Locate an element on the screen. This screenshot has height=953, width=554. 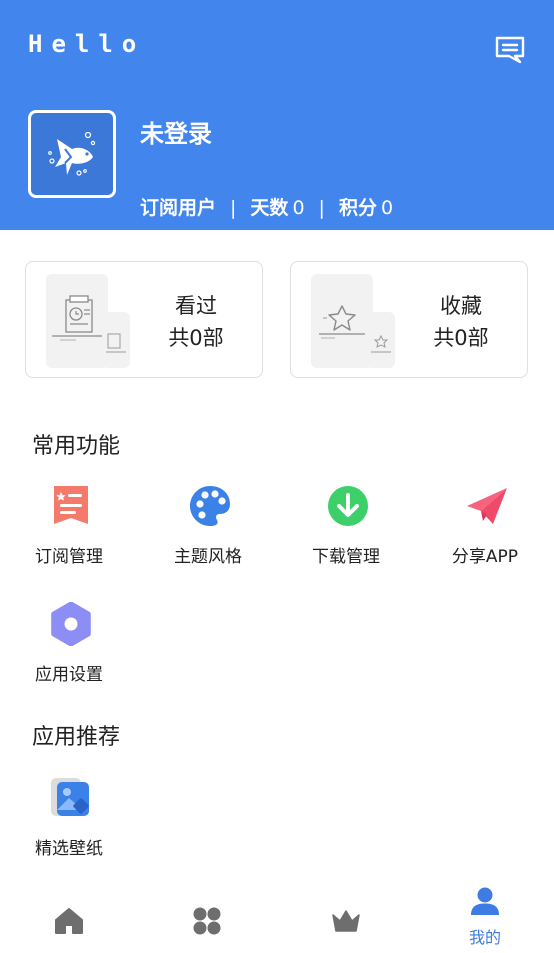
bottom-tab-bar: 我的 is located at coordinates (277, 917).